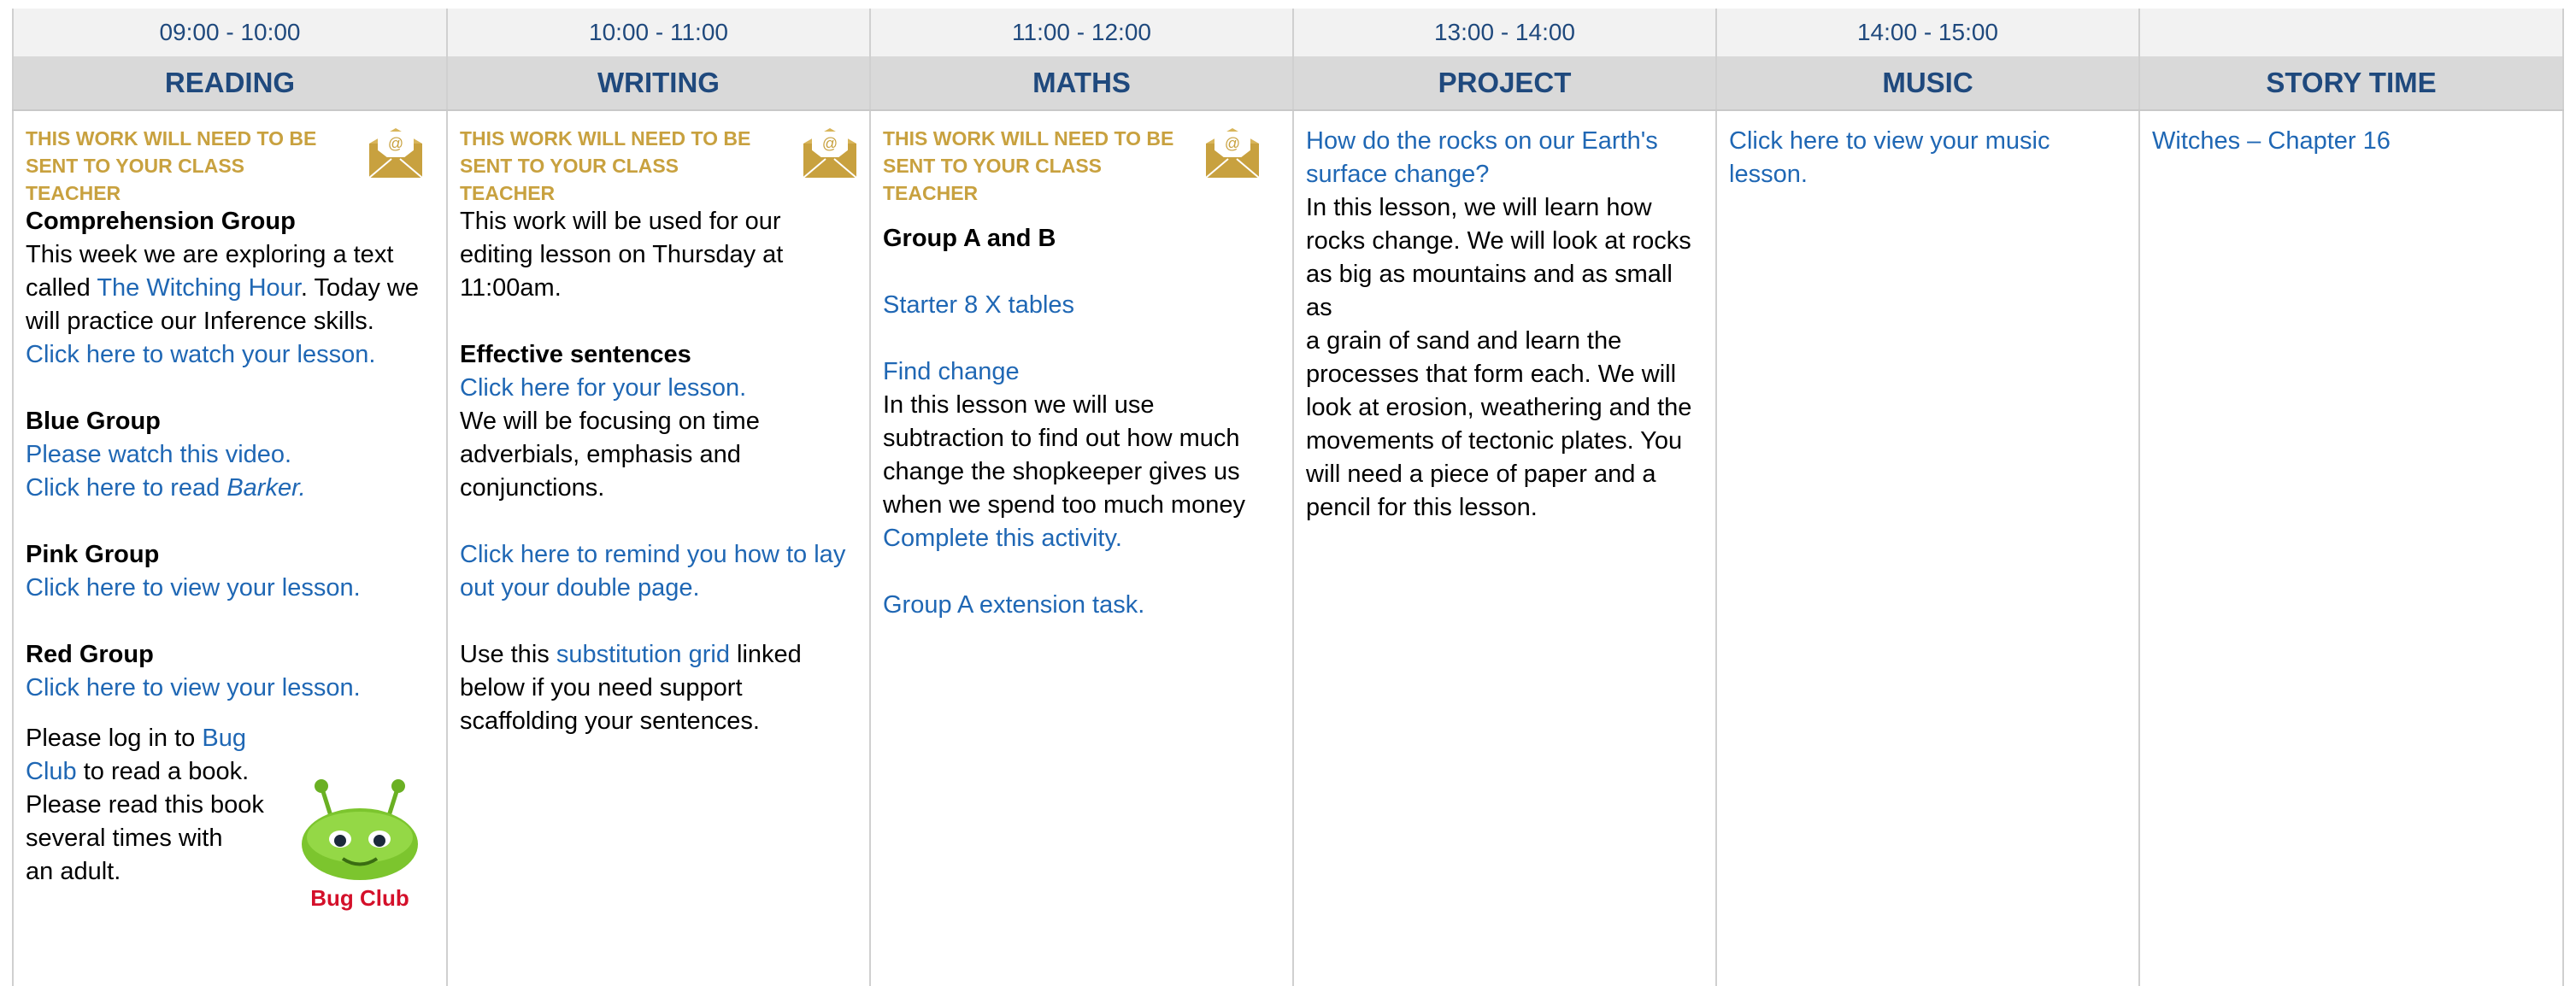 The height and width of the screenshot is (986, 2576). Describe the element at coordinates (601, 687) in the screenshot. I see `text-line: below if you need support` at that location.